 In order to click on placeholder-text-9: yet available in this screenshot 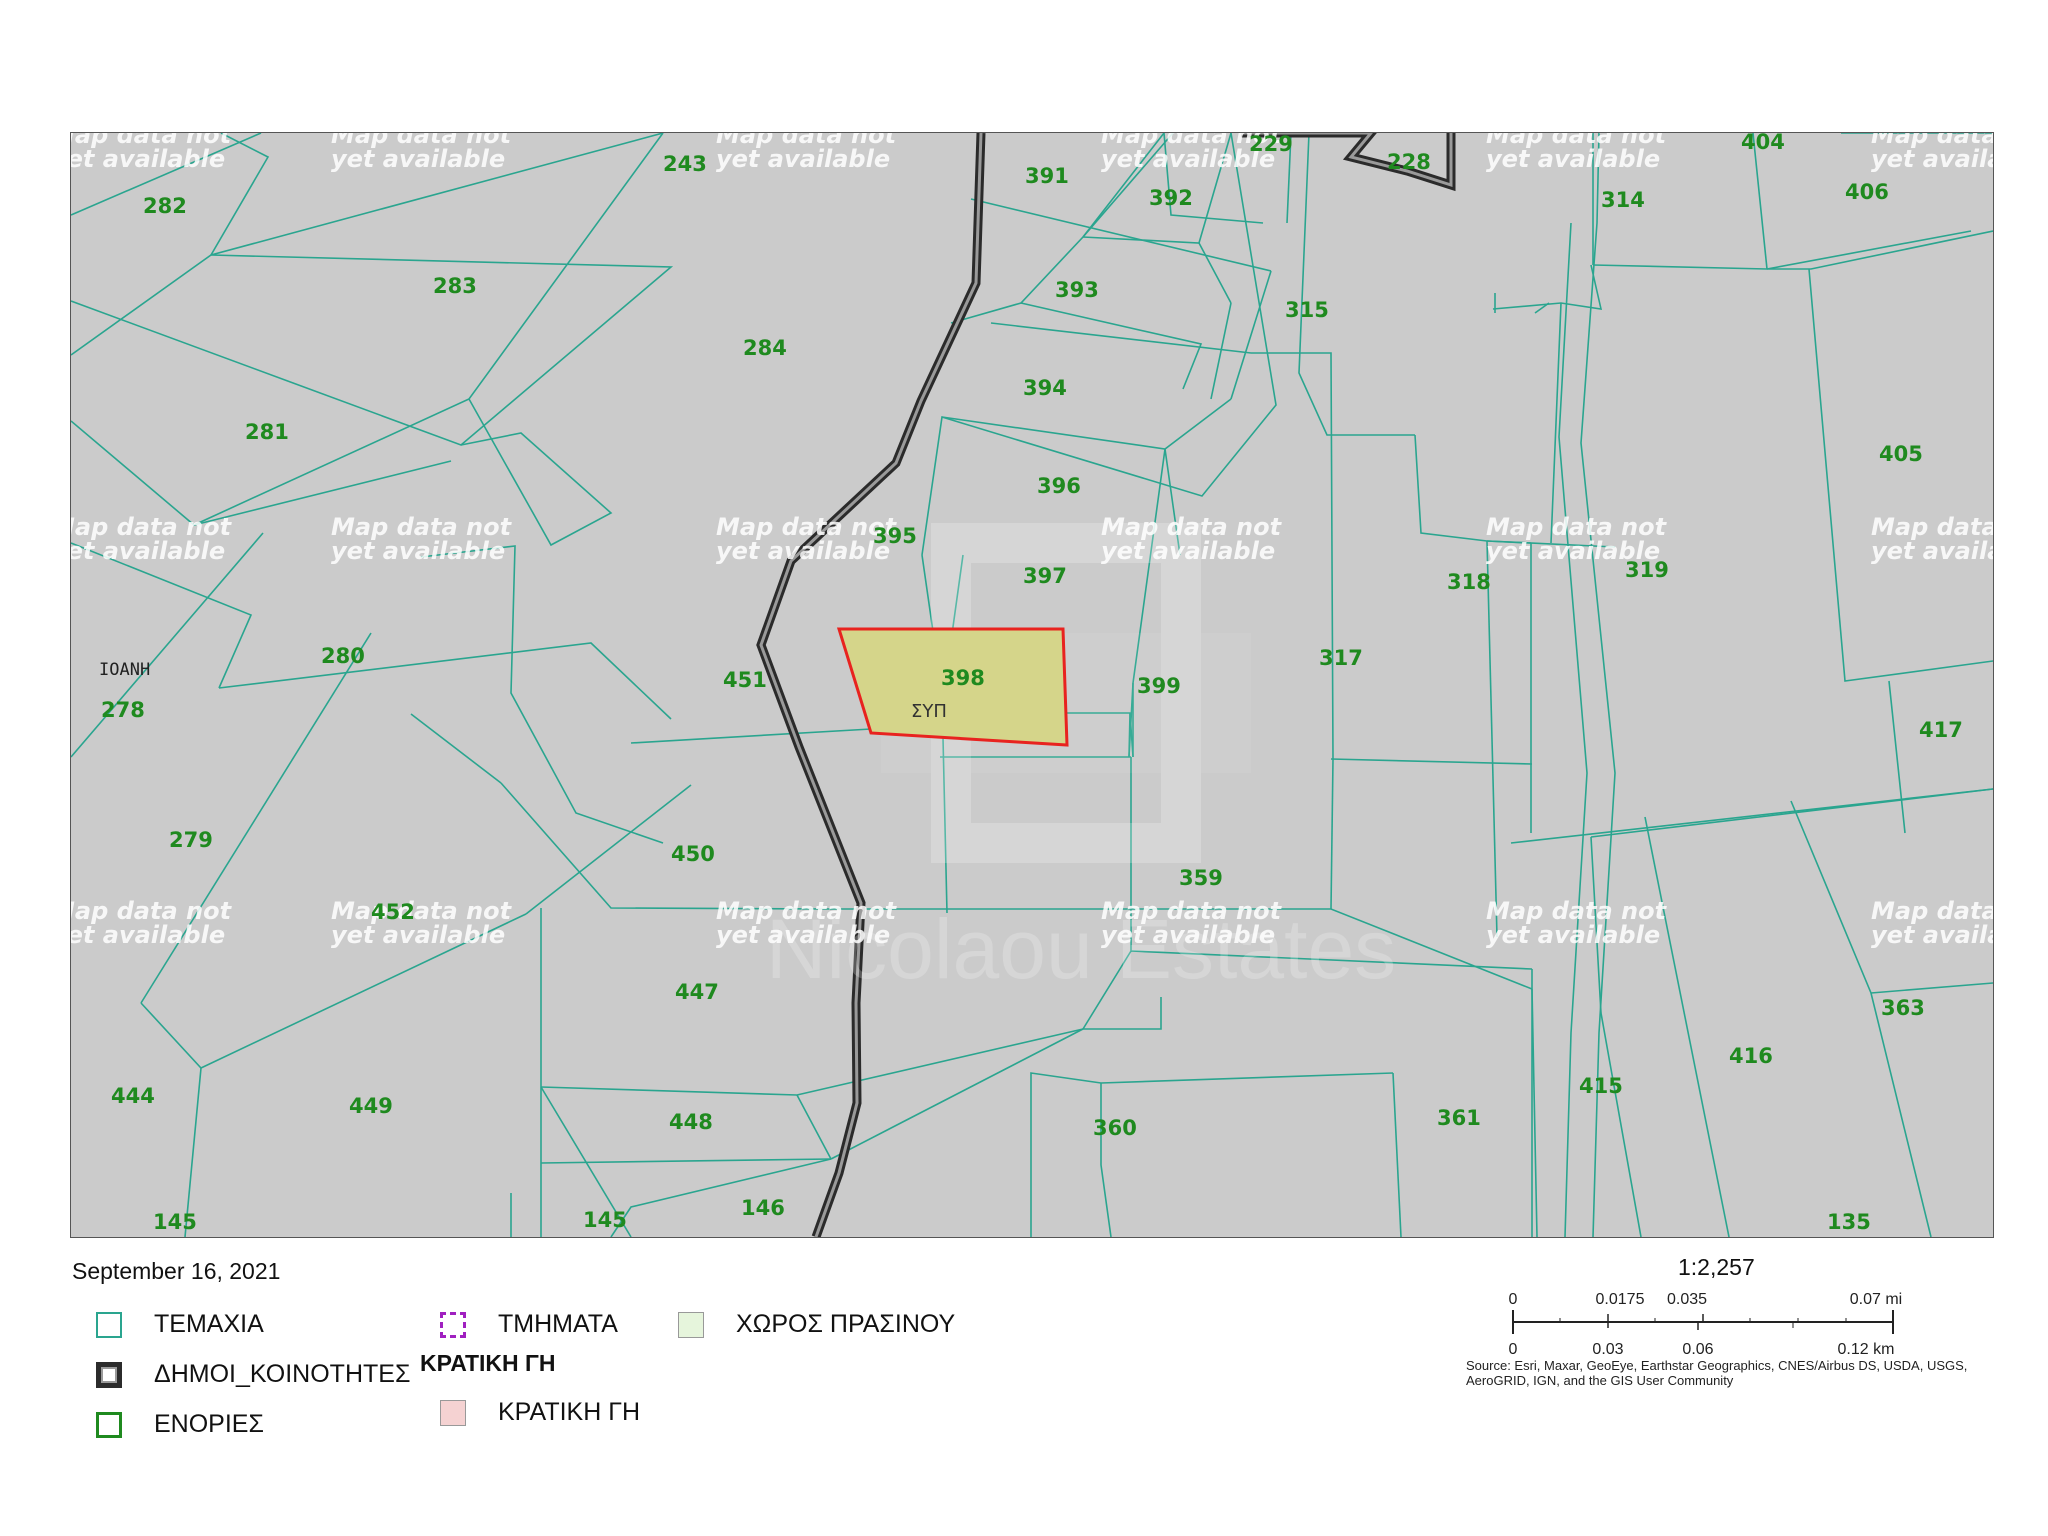, I will do `click(1573, 159)`.